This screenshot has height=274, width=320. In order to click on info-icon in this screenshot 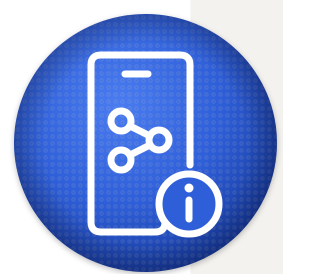, I will do `click(189, 204)`.